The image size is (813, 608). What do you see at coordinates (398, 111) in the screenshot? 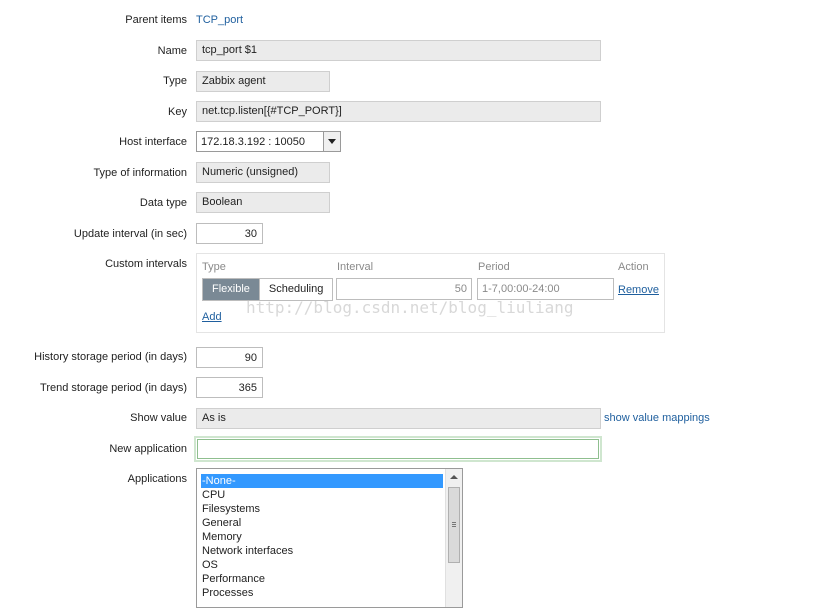
I see `key-field: net.tcp.listen[{#TCP_PORT}]` at bounding box center [398, 111].